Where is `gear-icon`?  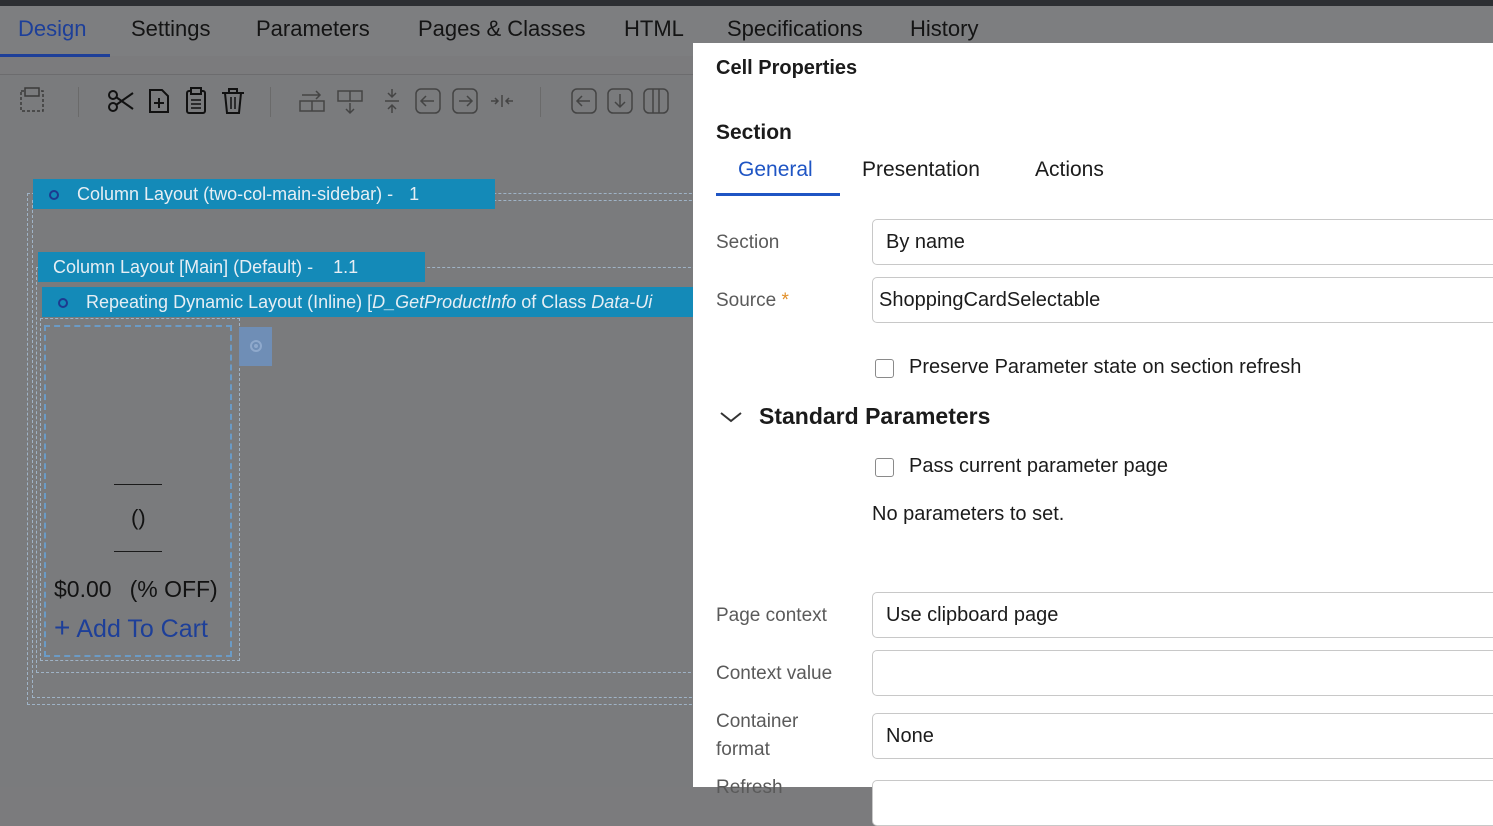 gear-icon is located at coordinates (256, 346).